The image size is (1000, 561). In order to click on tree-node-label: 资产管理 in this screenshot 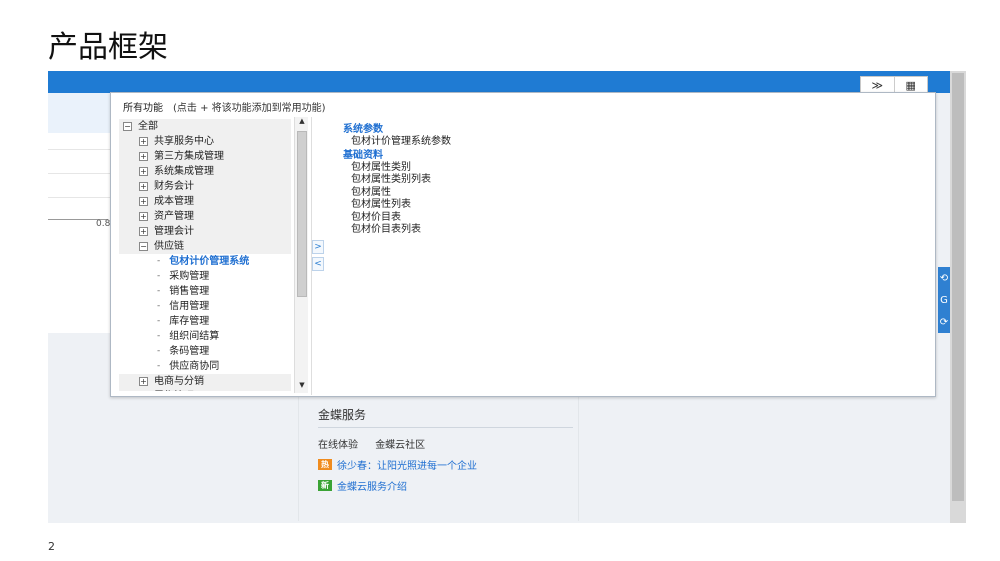, I will do `click(174, 216)`.